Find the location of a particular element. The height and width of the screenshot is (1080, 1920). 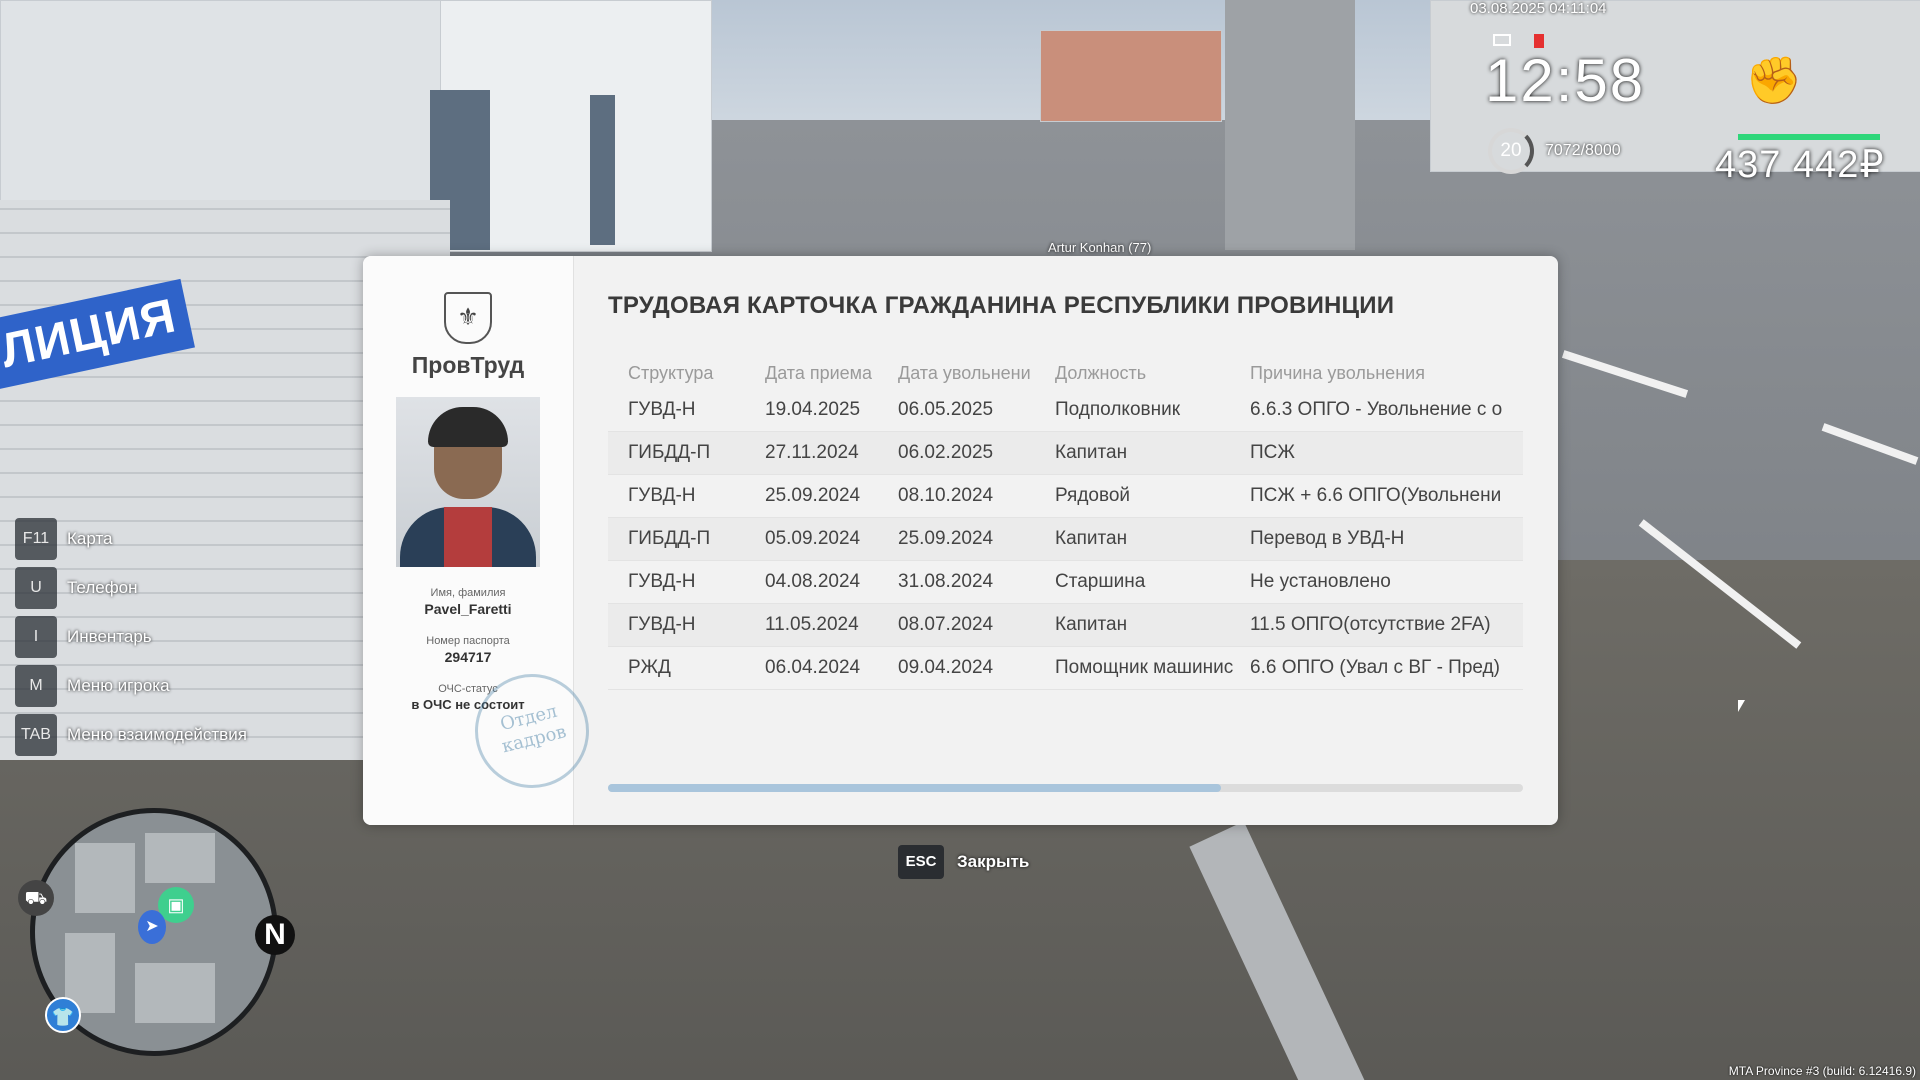

hint-label: Карта is located at coordinates (90, 538).